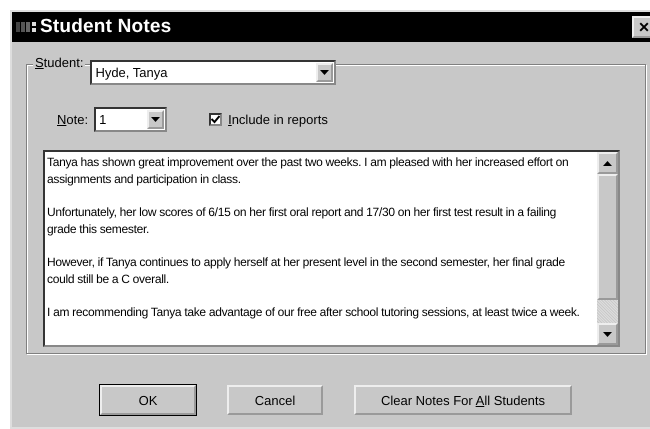 This screenshot has height=429, width=650. What do you see at coordinates (641, 27) in the screenshot?
I see `close-button: ×` at bounding box center [641, 27].